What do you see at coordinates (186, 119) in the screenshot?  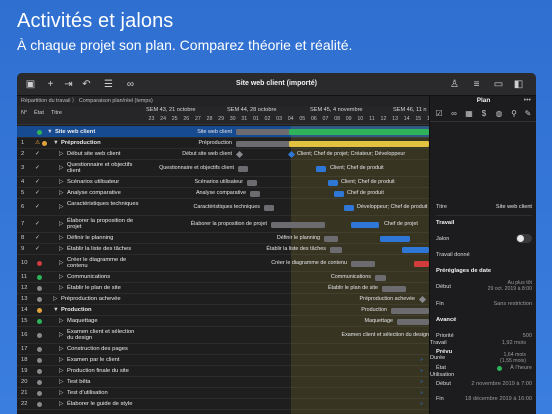 I see `day-label: 26` at bounding box center [186, 119].